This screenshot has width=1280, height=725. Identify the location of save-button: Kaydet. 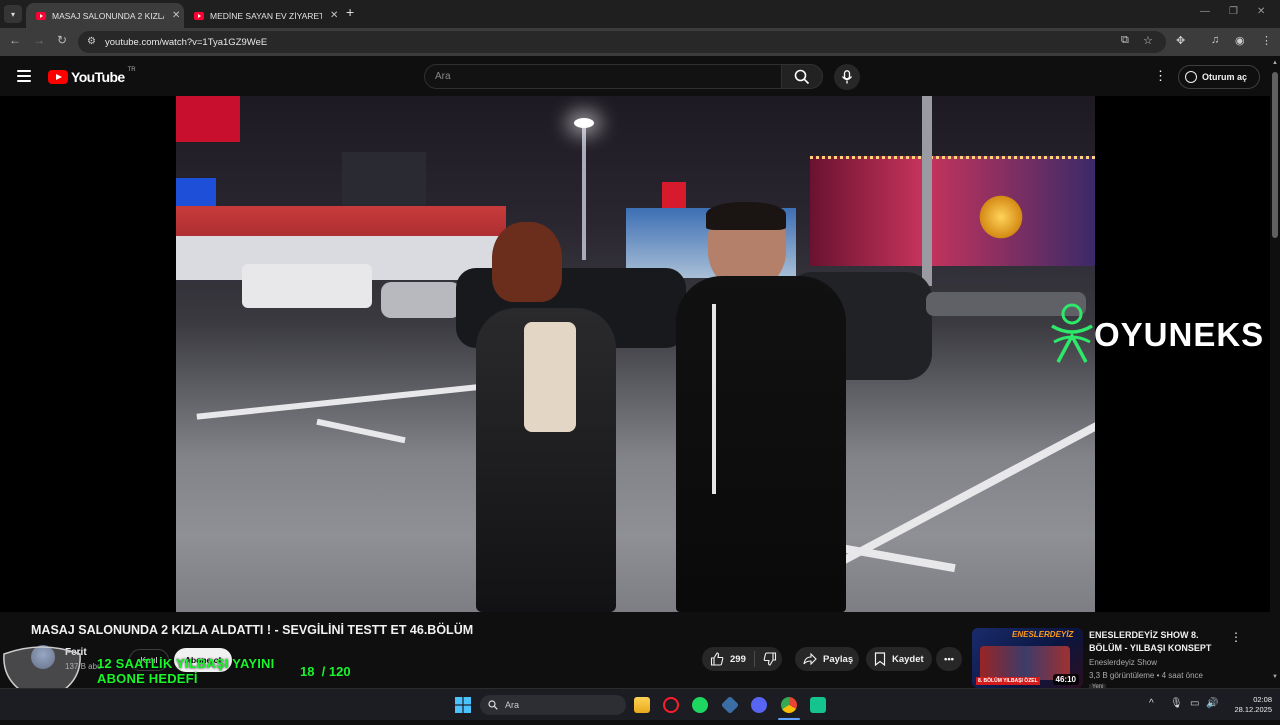
(899, 659).